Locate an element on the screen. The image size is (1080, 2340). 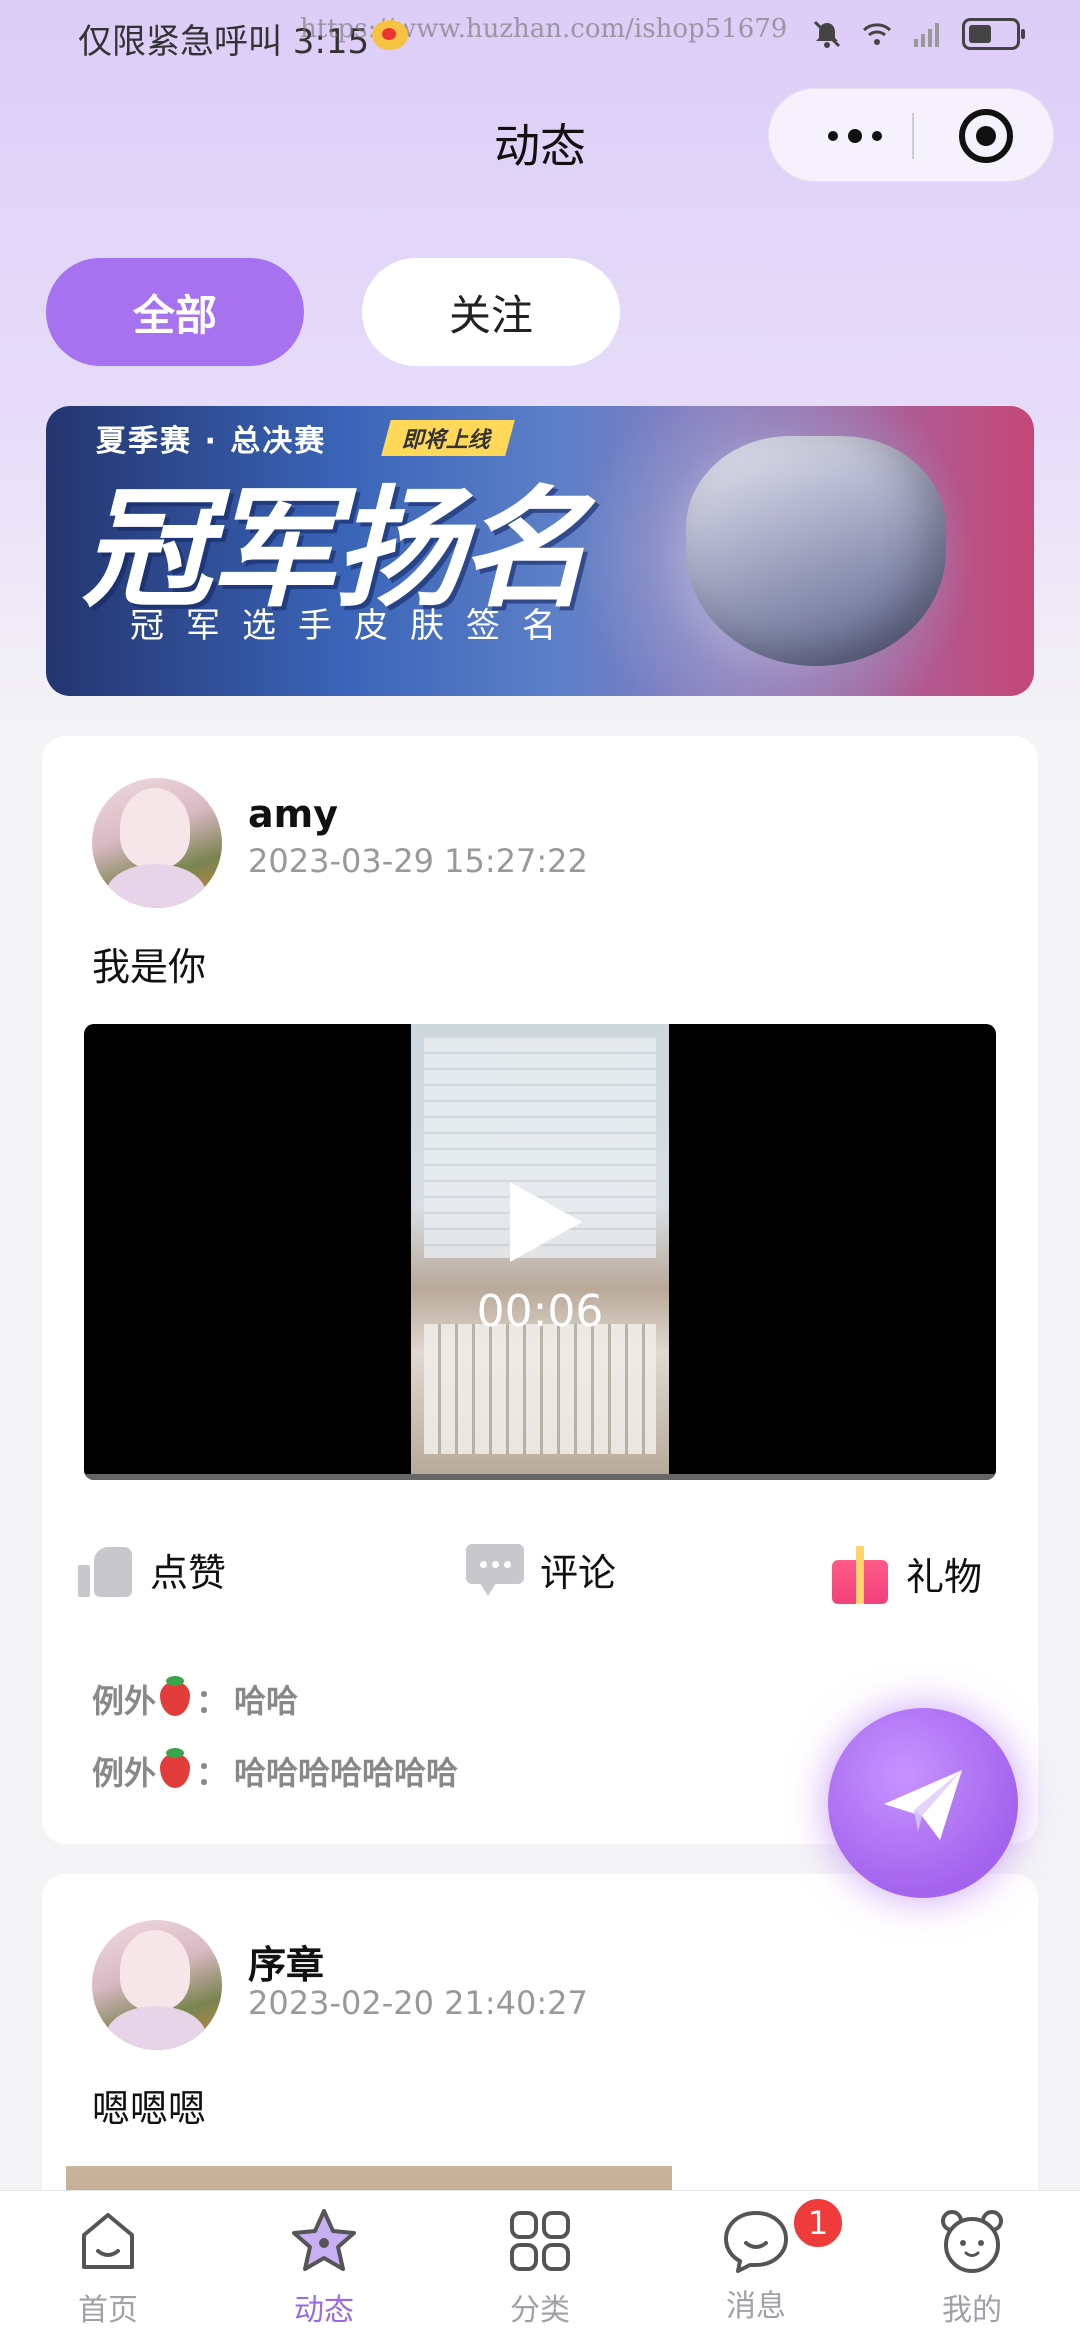
tab-messages: 1 消息 is located at coordinates (766, 2260).